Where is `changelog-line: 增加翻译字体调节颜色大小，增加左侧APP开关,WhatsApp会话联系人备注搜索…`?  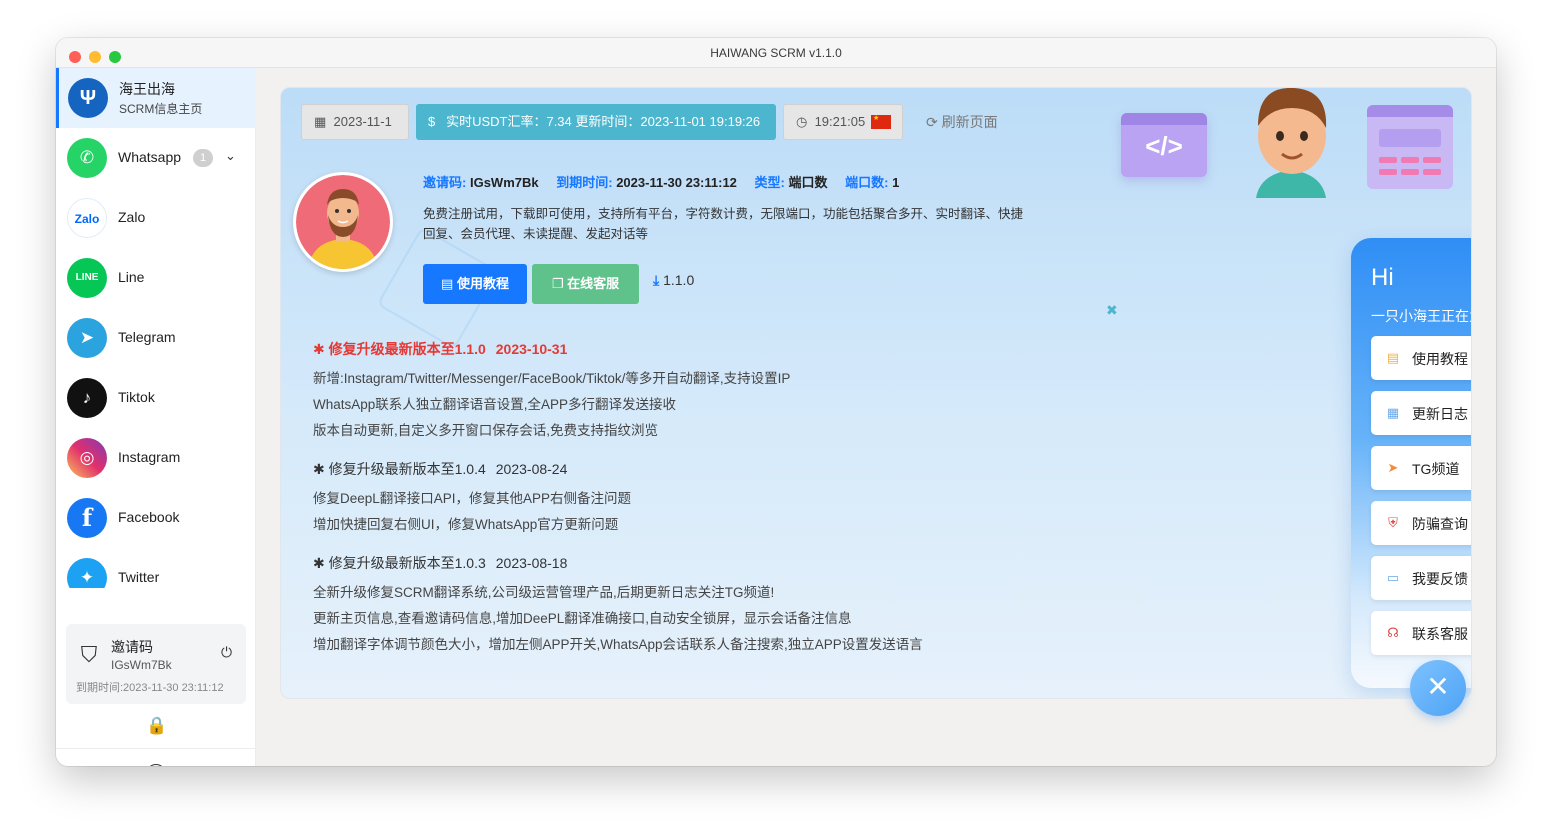
changelog-line: 增加翻译字体调节颜色大小，增加左侧APP开关,WhatsApp会话联系人备注搜索… is located at coordinates (618, 644).